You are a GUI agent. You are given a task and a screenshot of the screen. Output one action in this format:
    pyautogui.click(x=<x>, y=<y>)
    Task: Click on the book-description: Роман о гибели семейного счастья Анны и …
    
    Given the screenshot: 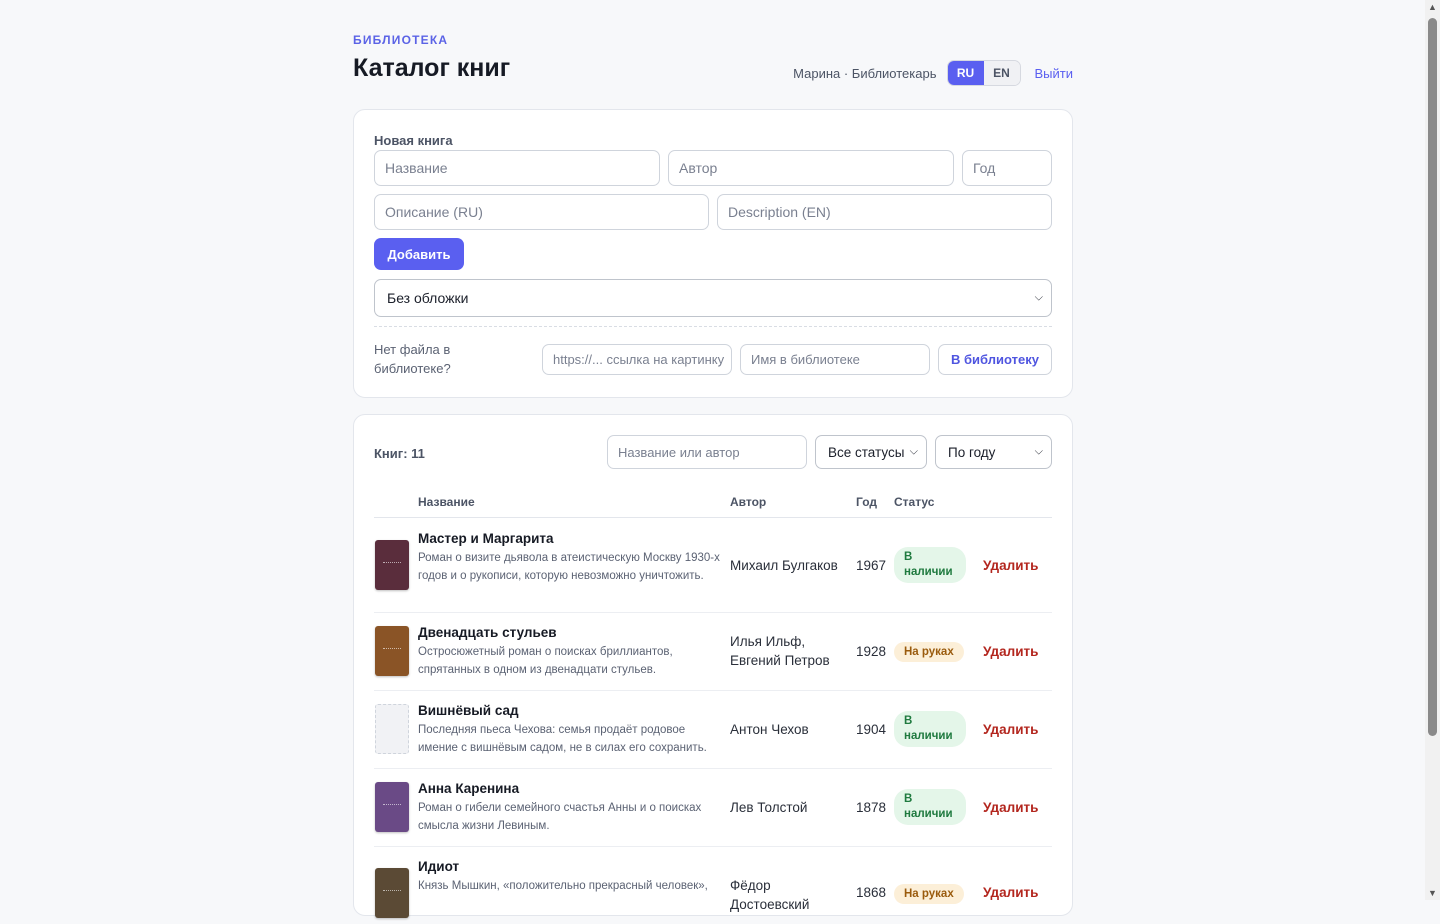 What is the action you would take?
    pyautogui.click(x=560, y=817)
    